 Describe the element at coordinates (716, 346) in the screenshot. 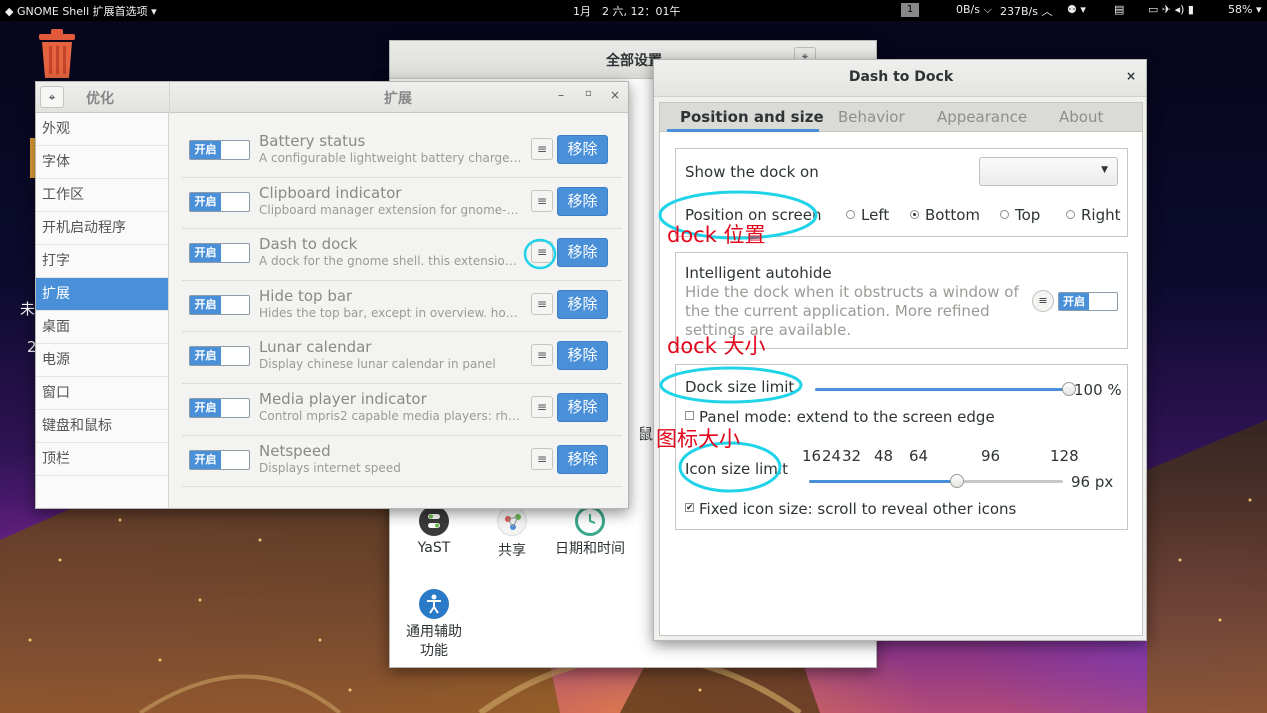

I see `annotation-dock-size: dock 大小` at that location.